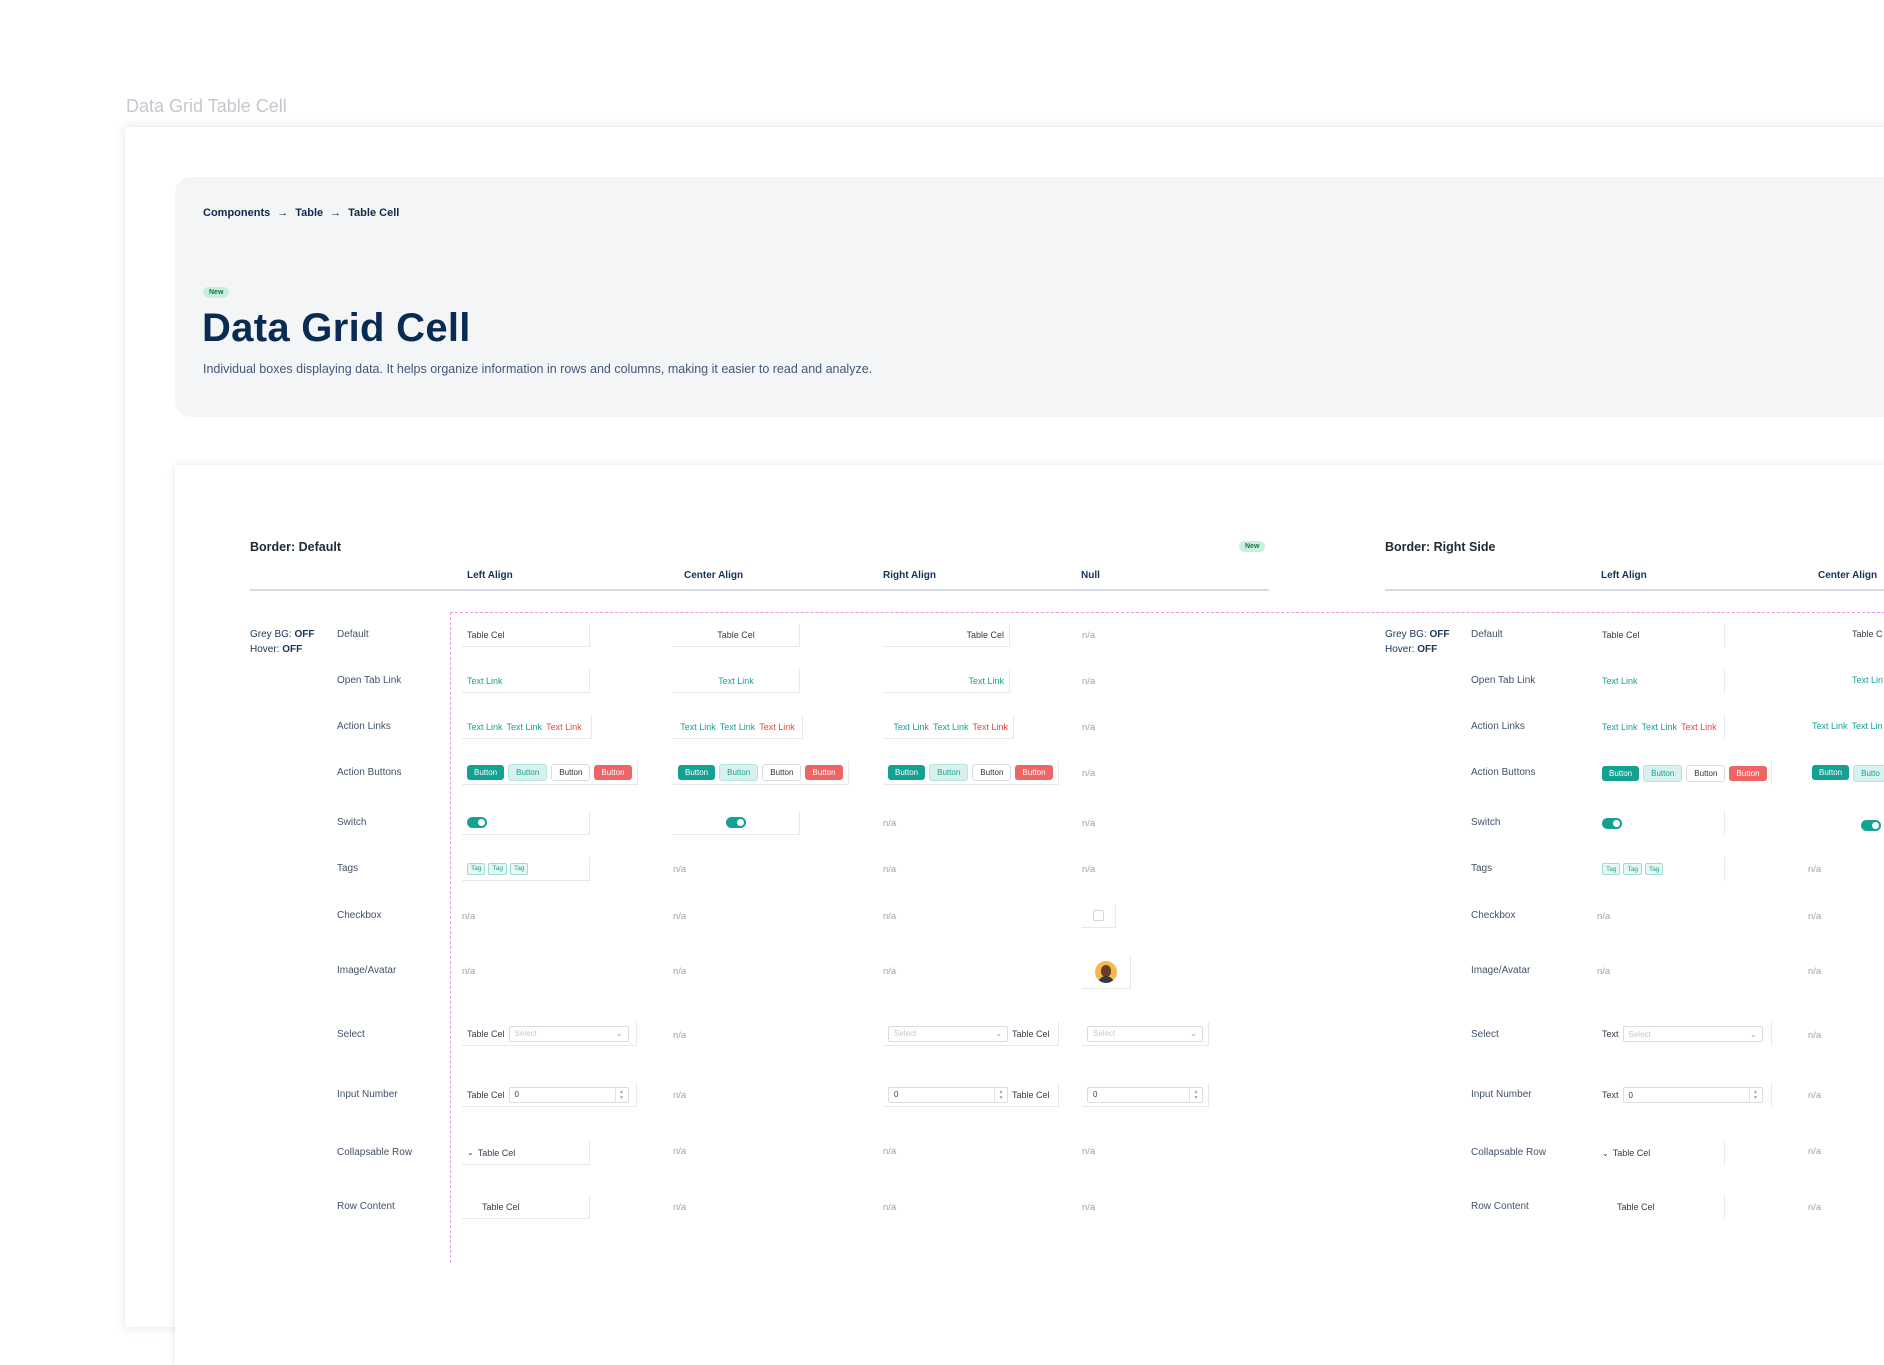  What do you see at coordinates (369, 772) in the screenshot?
I see `row-label-action-buttons: Action Buttons` at bounding box center [369, 772].